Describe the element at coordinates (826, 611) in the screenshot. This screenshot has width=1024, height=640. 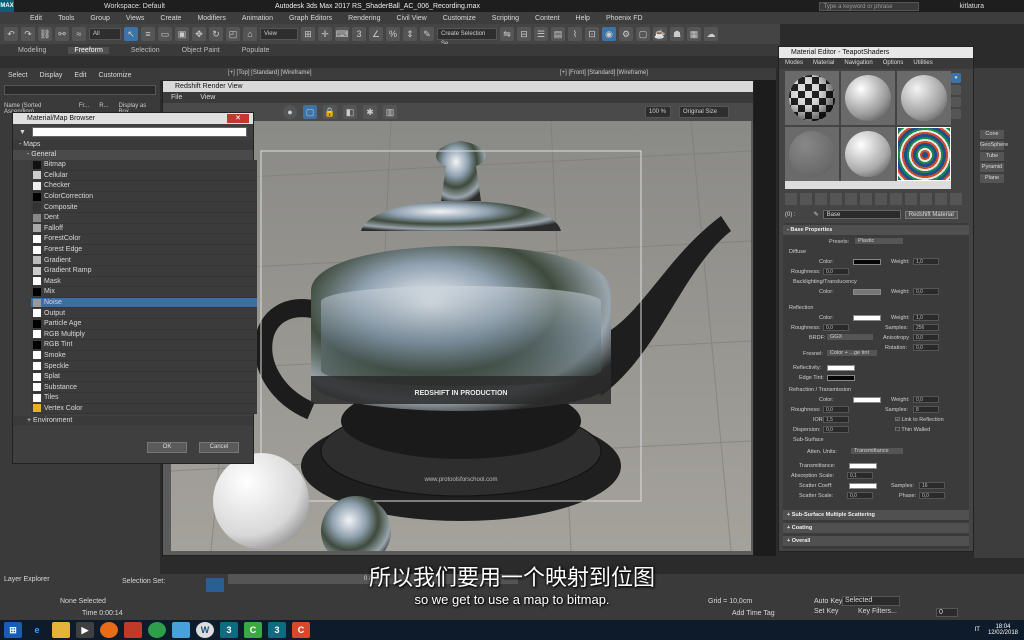
I see `set-key-button: Set Key` at that location.